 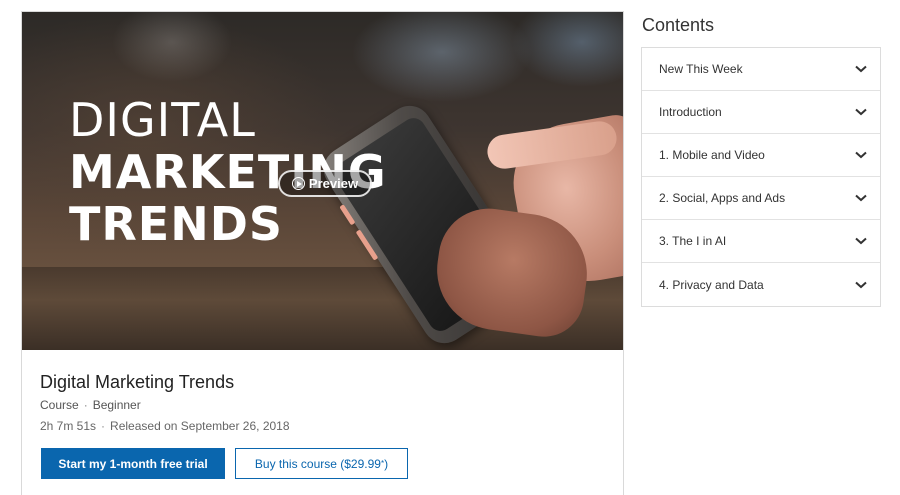 I want to click on course-release-date: Released on September 26, 2018, so click(x=200, y=426).